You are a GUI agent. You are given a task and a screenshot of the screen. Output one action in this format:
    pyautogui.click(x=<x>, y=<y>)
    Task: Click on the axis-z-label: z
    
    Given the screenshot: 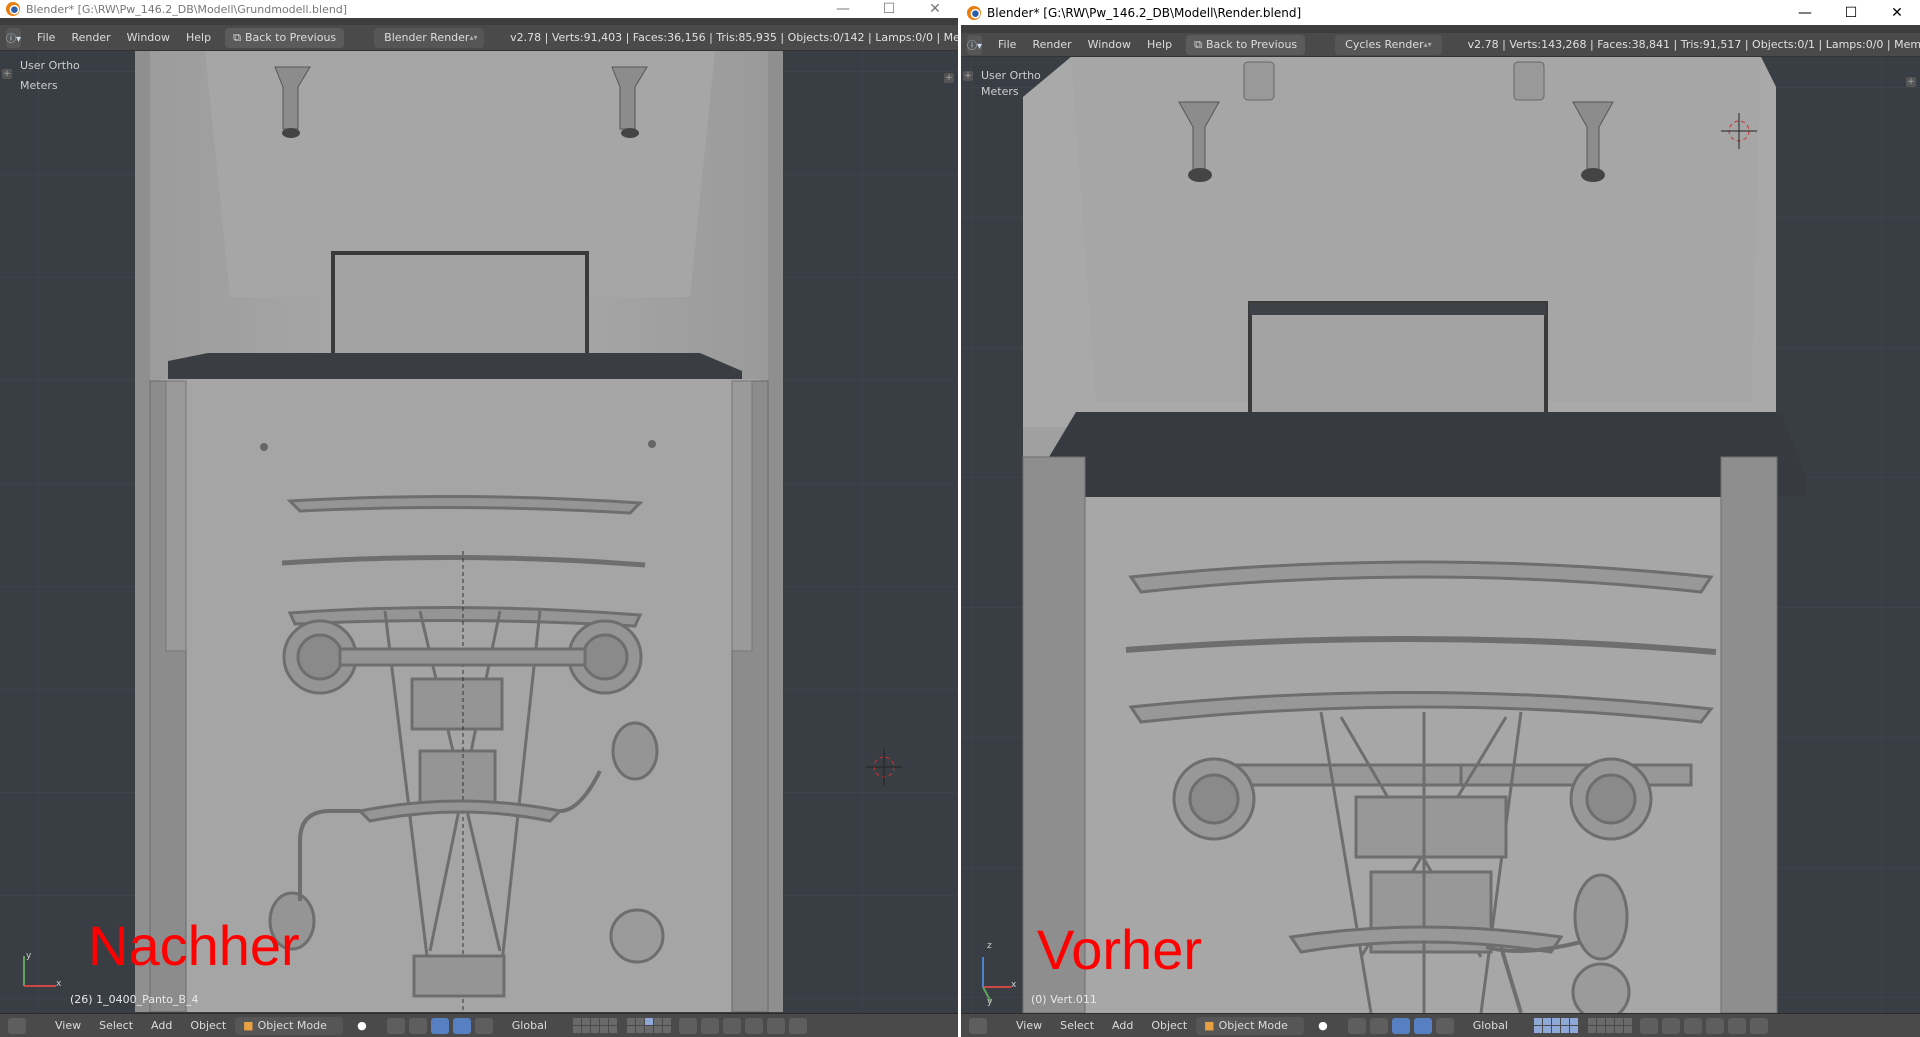 What is the action you would take?
    pyautogui.click(x=989, y=946)
    